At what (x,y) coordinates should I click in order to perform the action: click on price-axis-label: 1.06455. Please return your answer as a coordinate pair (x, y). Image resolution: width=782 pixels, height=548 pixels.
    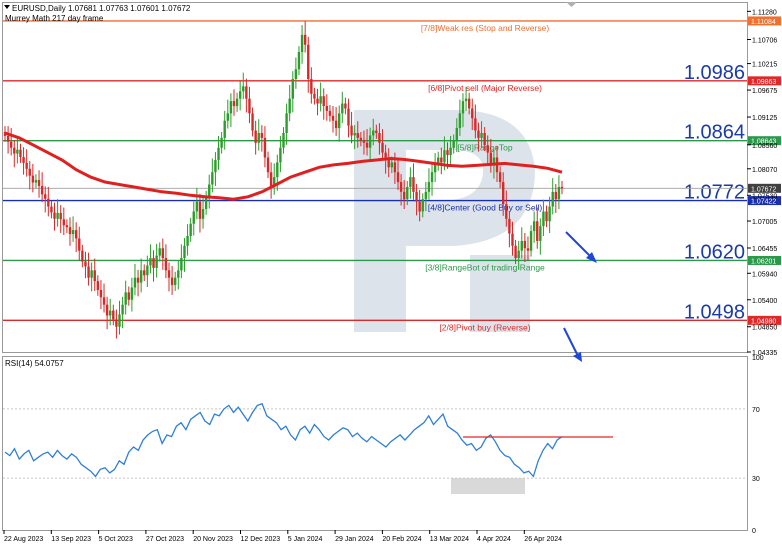
    Looking at the image, I should click on (764, 249).